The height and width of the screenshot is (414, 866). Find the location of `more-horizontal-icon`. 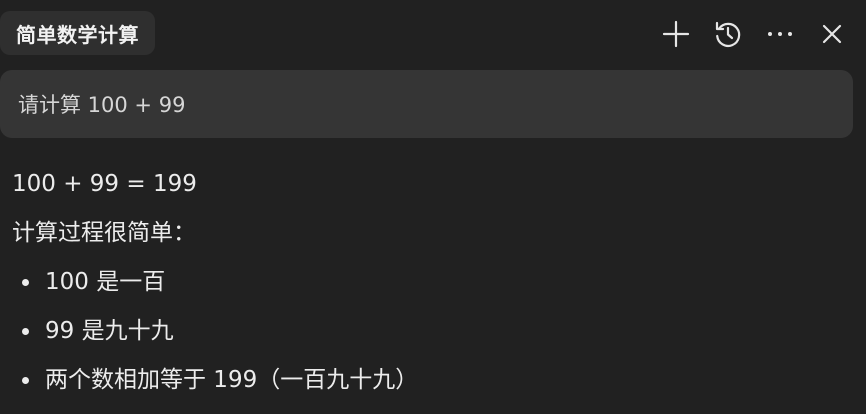

more-horizontal-icon is located at coordinates (780, 34).